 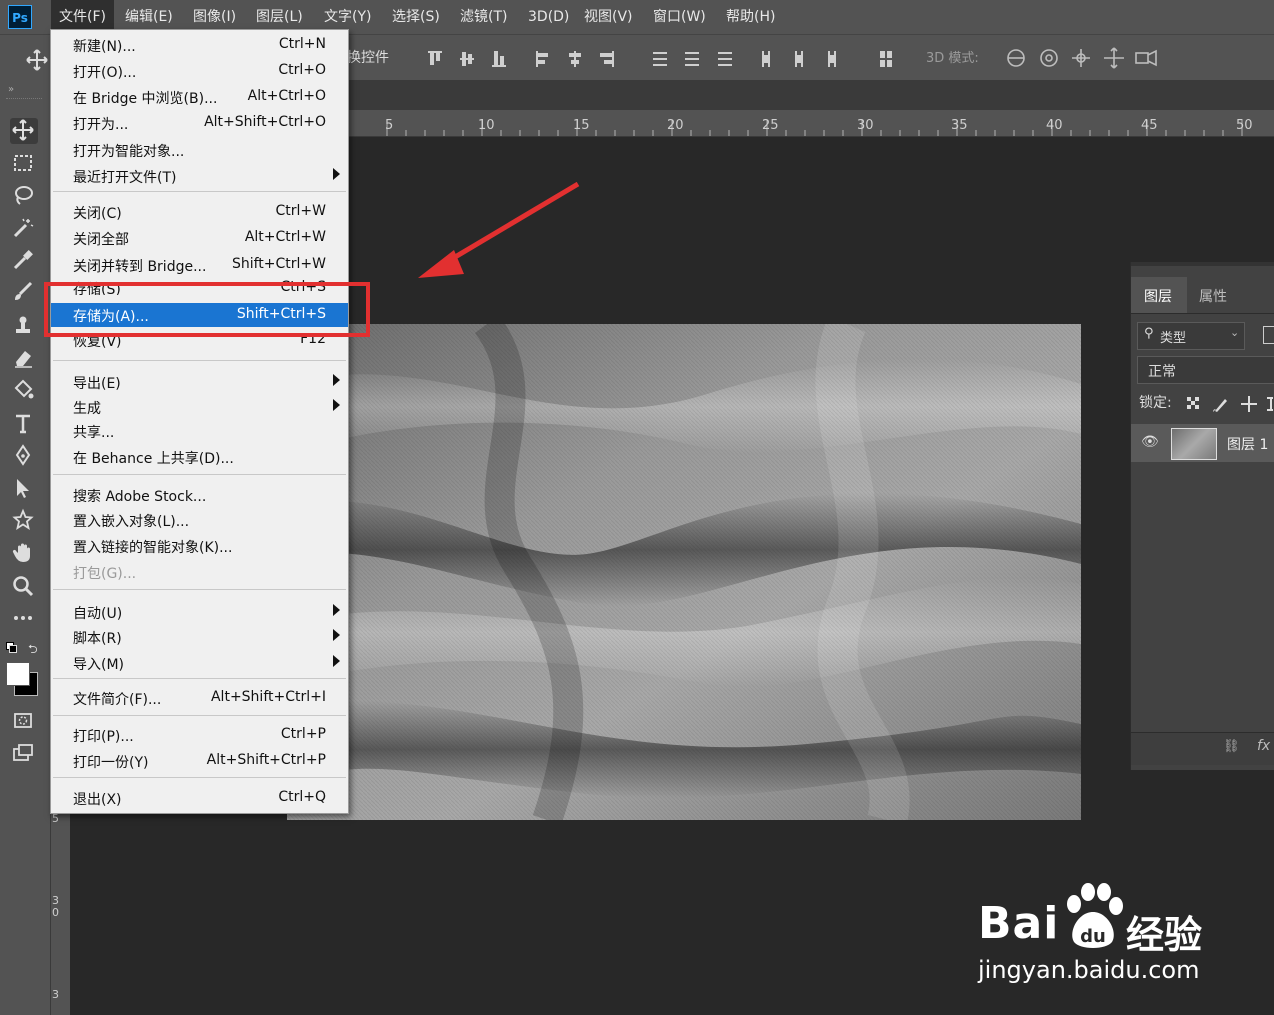 I want to click on menu-select: 选择(S), so click(x=416, y=17).